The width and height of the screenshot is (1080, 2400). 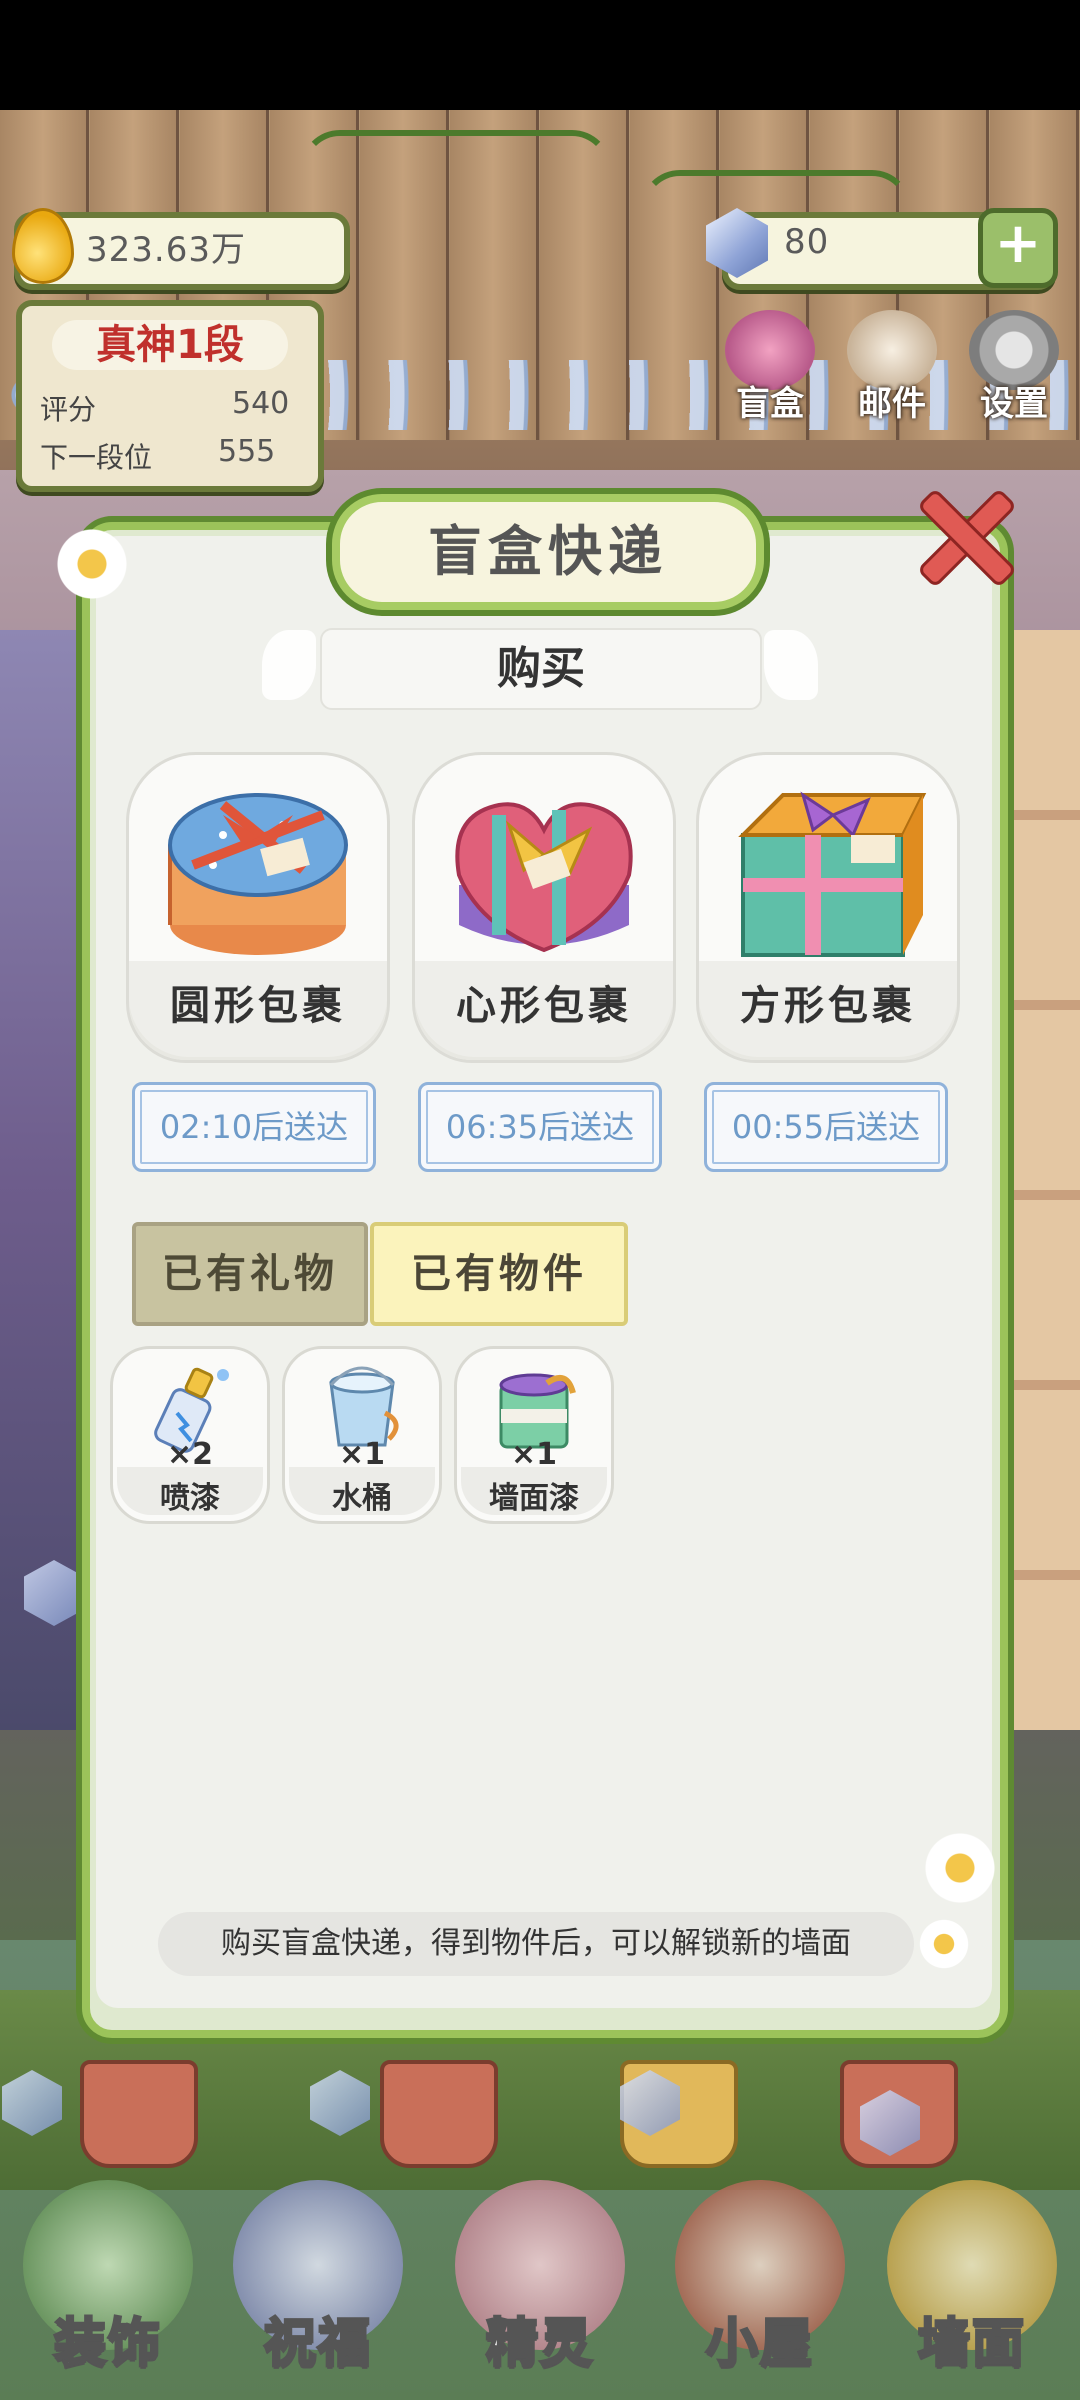 What do you see at coordinates (760, 2290) in the screenshot?
I see `nav-house: 小屋` at bounding box center [760, 2290].